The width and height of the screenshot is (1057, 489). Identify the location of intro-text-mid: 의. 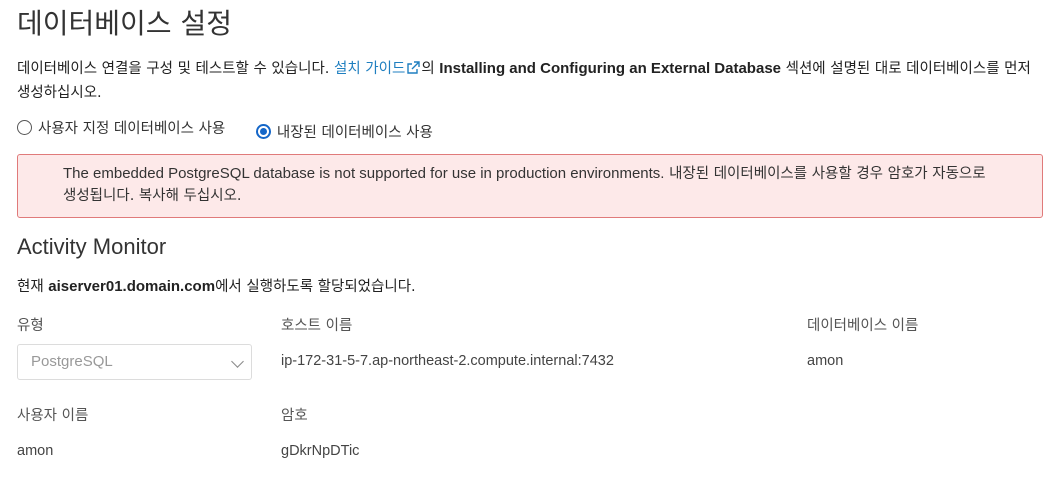
(430, 69).